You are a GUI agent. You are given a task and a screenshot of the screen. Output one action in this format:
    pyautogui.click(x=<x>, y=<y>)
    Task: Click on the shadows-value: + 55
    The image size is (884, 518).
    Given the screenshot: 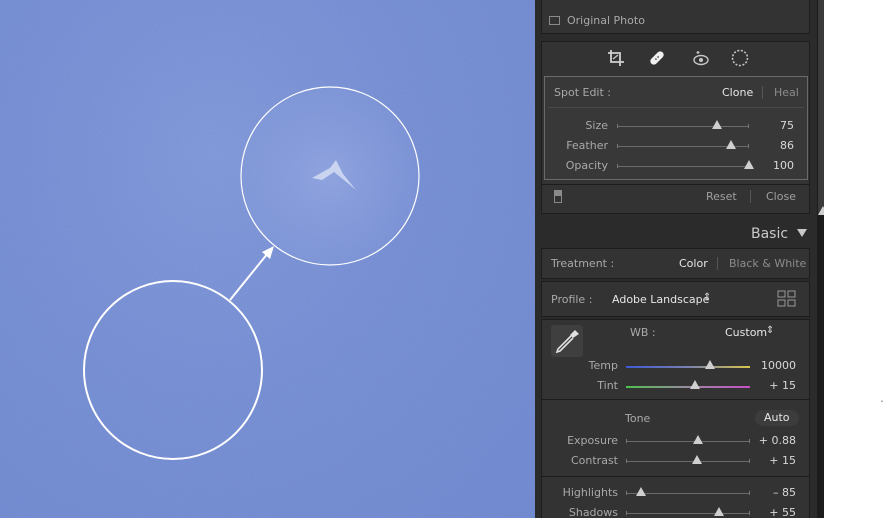 What is the action you would take?
    pyautogui.click(x=782, y=512)
    